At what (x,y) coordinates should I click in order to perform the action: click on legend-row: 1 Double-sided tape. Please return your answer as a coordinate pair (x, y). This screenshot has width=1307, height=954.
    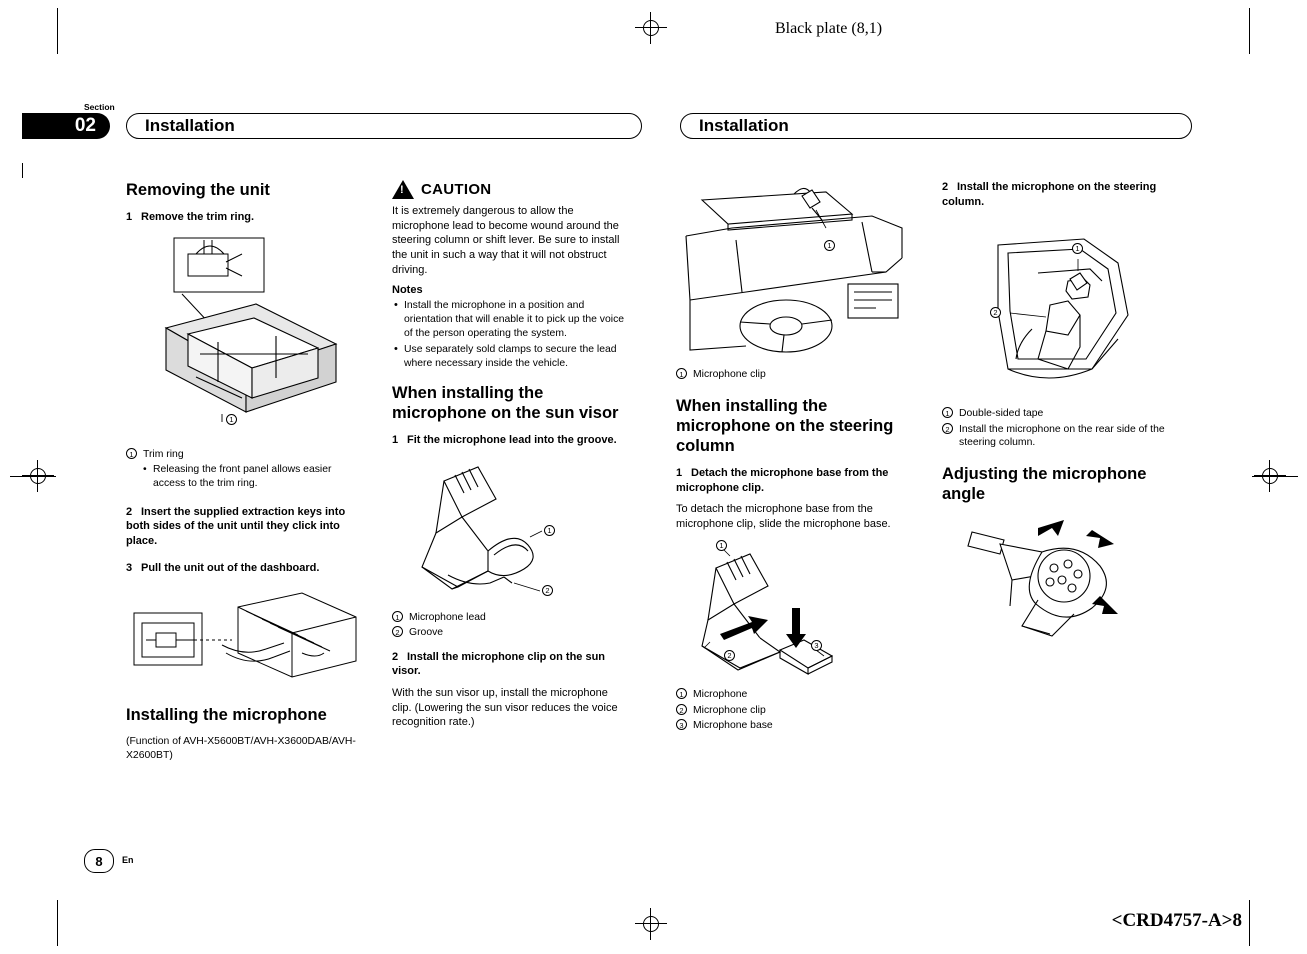
    Looking at the image, I should click on (1060, 414).